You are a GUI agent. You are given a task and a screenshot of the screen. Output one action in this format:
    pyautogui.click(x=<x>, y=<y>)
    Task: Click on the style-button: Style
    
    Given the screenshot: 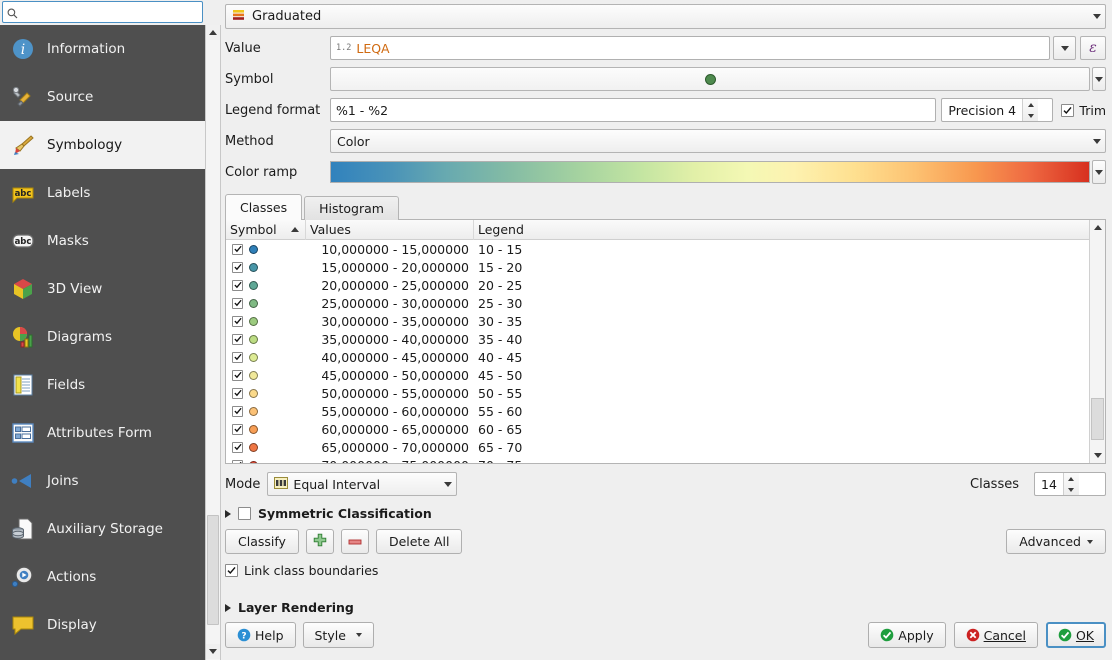 What is the action you would take?
    pyautogui.click(x=338, y=635)
    